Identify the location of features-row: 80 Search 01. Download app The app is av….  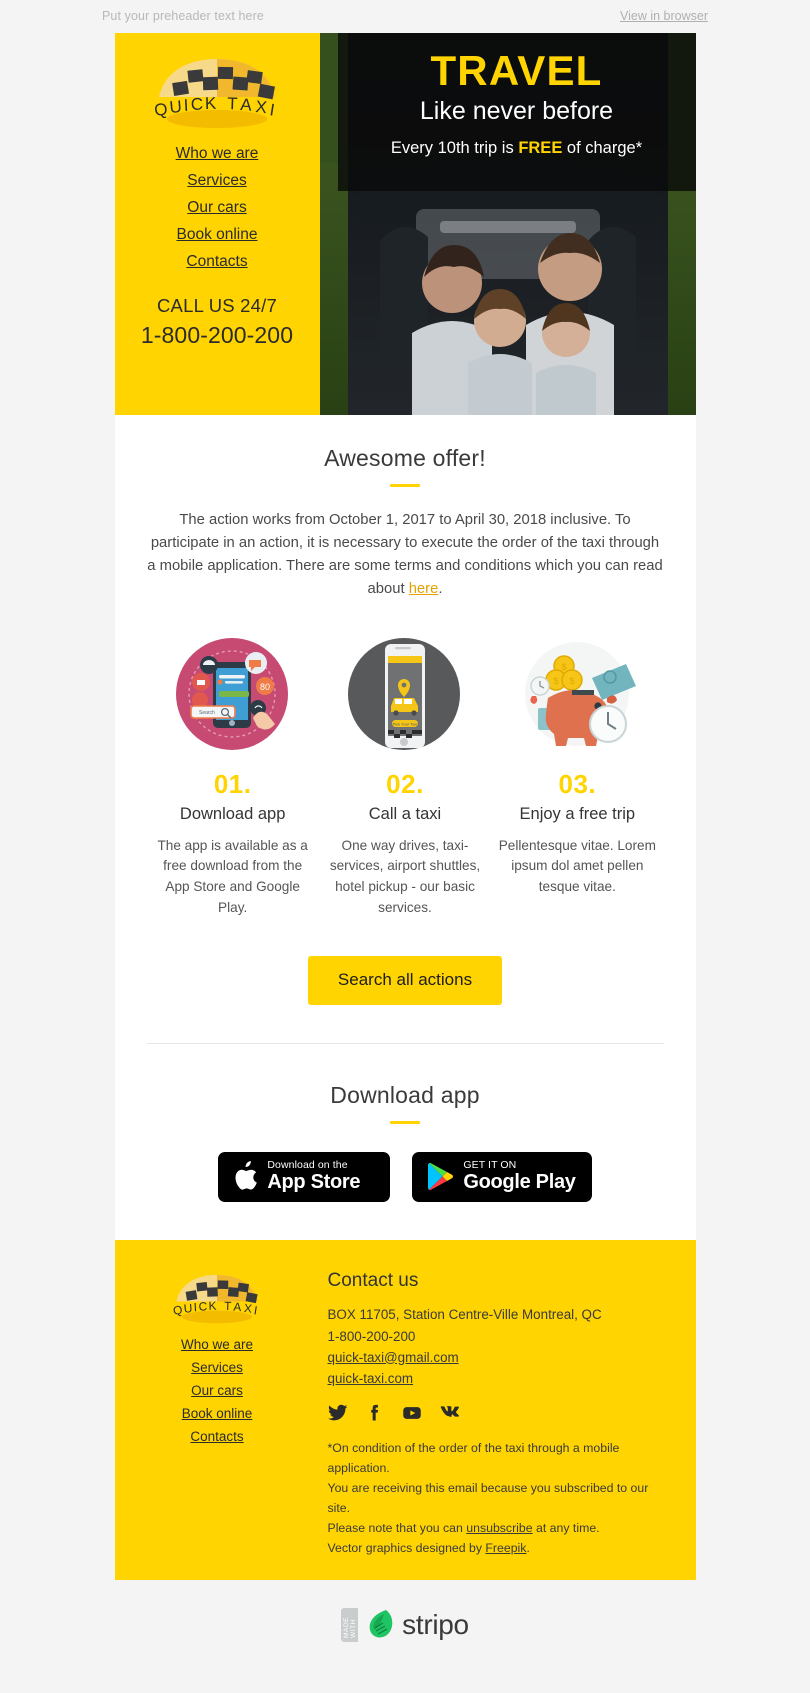
(405, 776).